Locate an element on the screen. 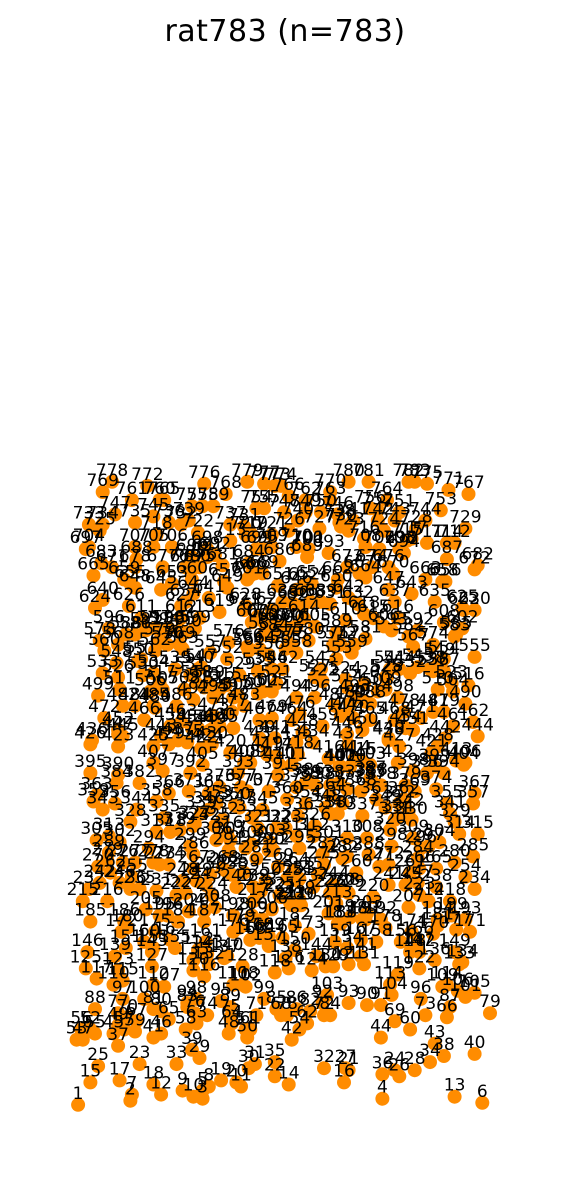 The image size is (570, 1182). point-label: 35 is located at coordinates (275, 1051).